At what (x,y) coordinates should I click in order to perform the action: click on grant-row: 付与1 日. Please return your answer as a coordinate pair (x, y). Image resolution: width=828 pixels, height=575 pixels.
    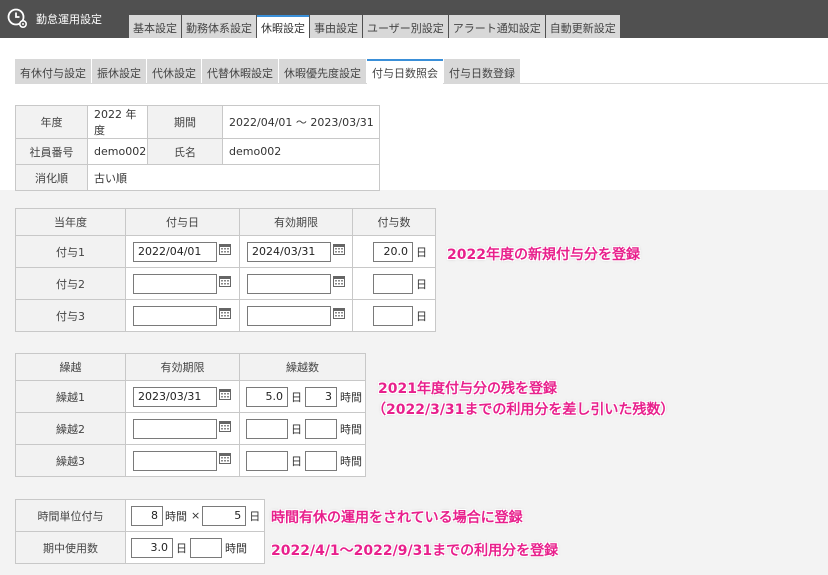
    Looking at the image, I should click on (225, 251).